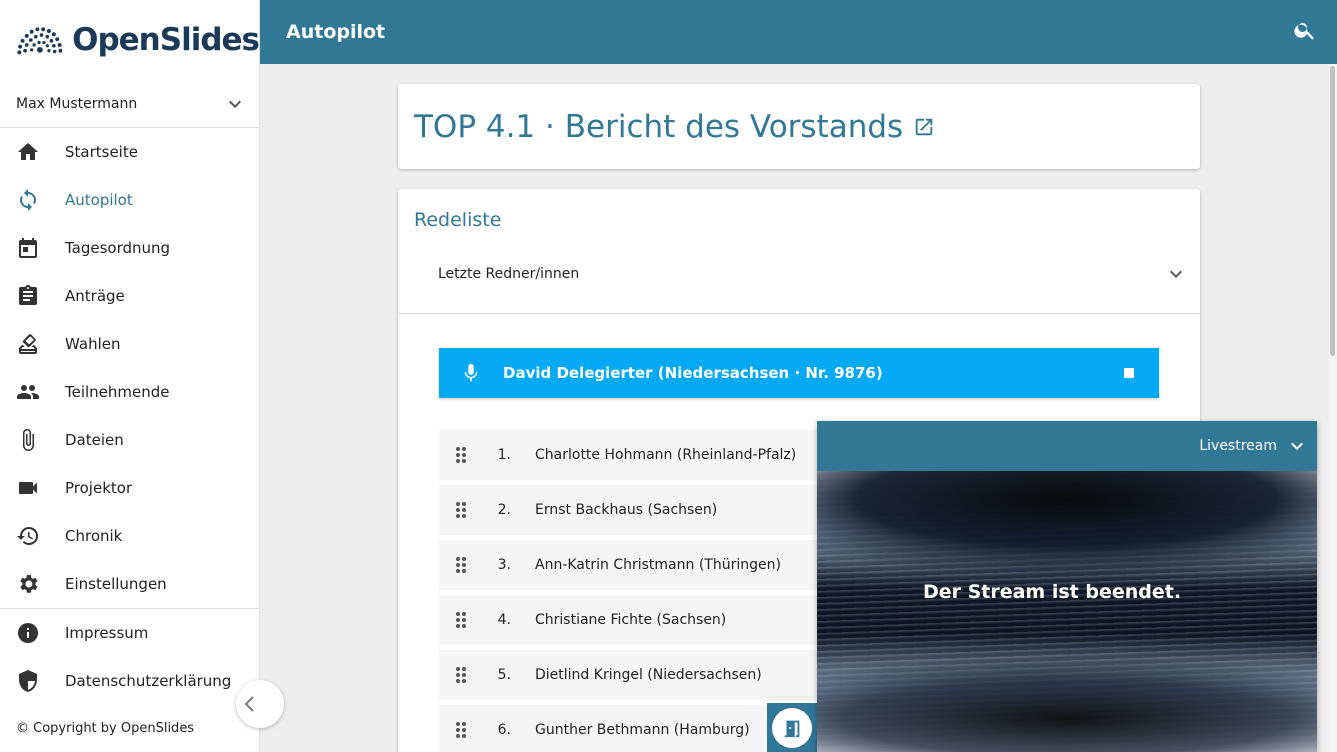 This screenshot has width=1337, height=752. I want to click on last-speakers-label: Letzte Redner/innen, so click(509, 274).